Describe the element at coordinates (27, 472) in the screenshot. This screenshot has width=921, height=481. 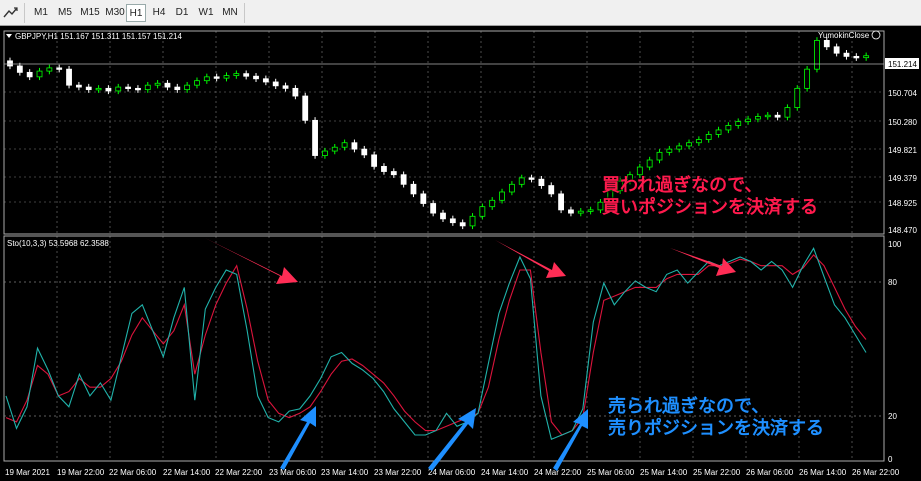
I see `time-label: 19 Mar 2021` at that location.